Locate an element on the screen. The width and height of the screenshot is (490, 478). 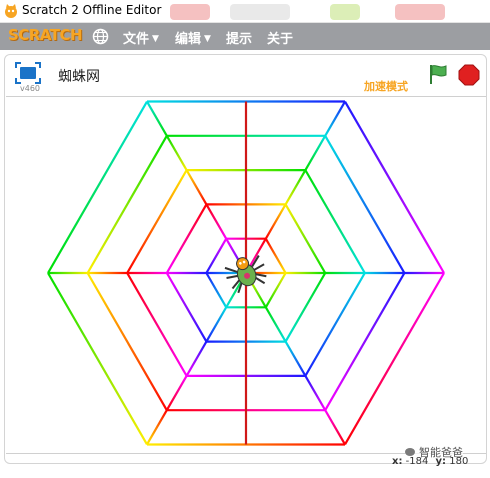
scratch-cat-icon is located at coordinates (11, 11).